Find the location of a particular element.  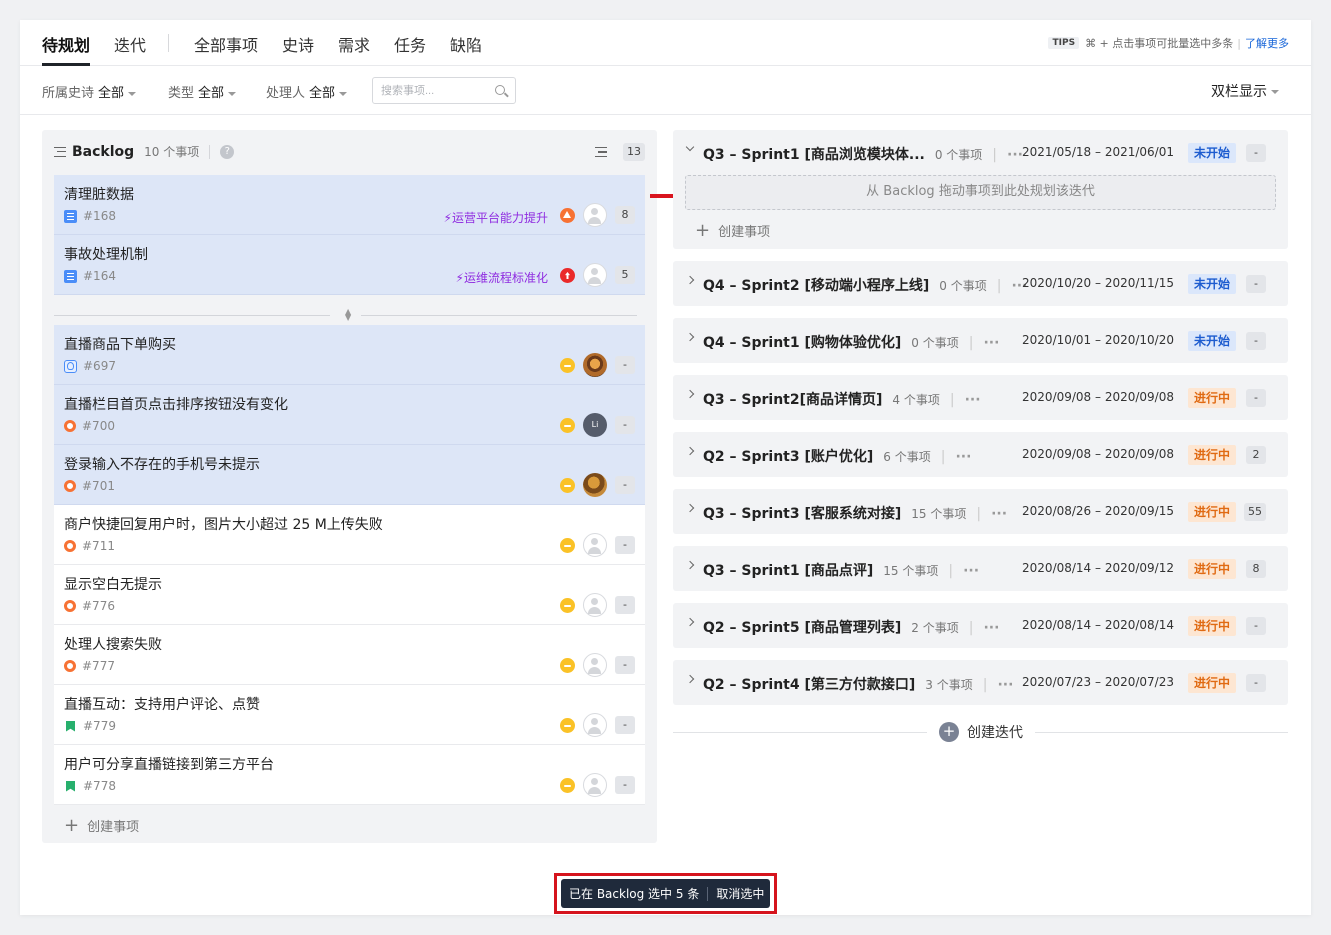

list-item: 直播互动：支持用户评论、点赞 #779 - is located at coordinates (349, 715).